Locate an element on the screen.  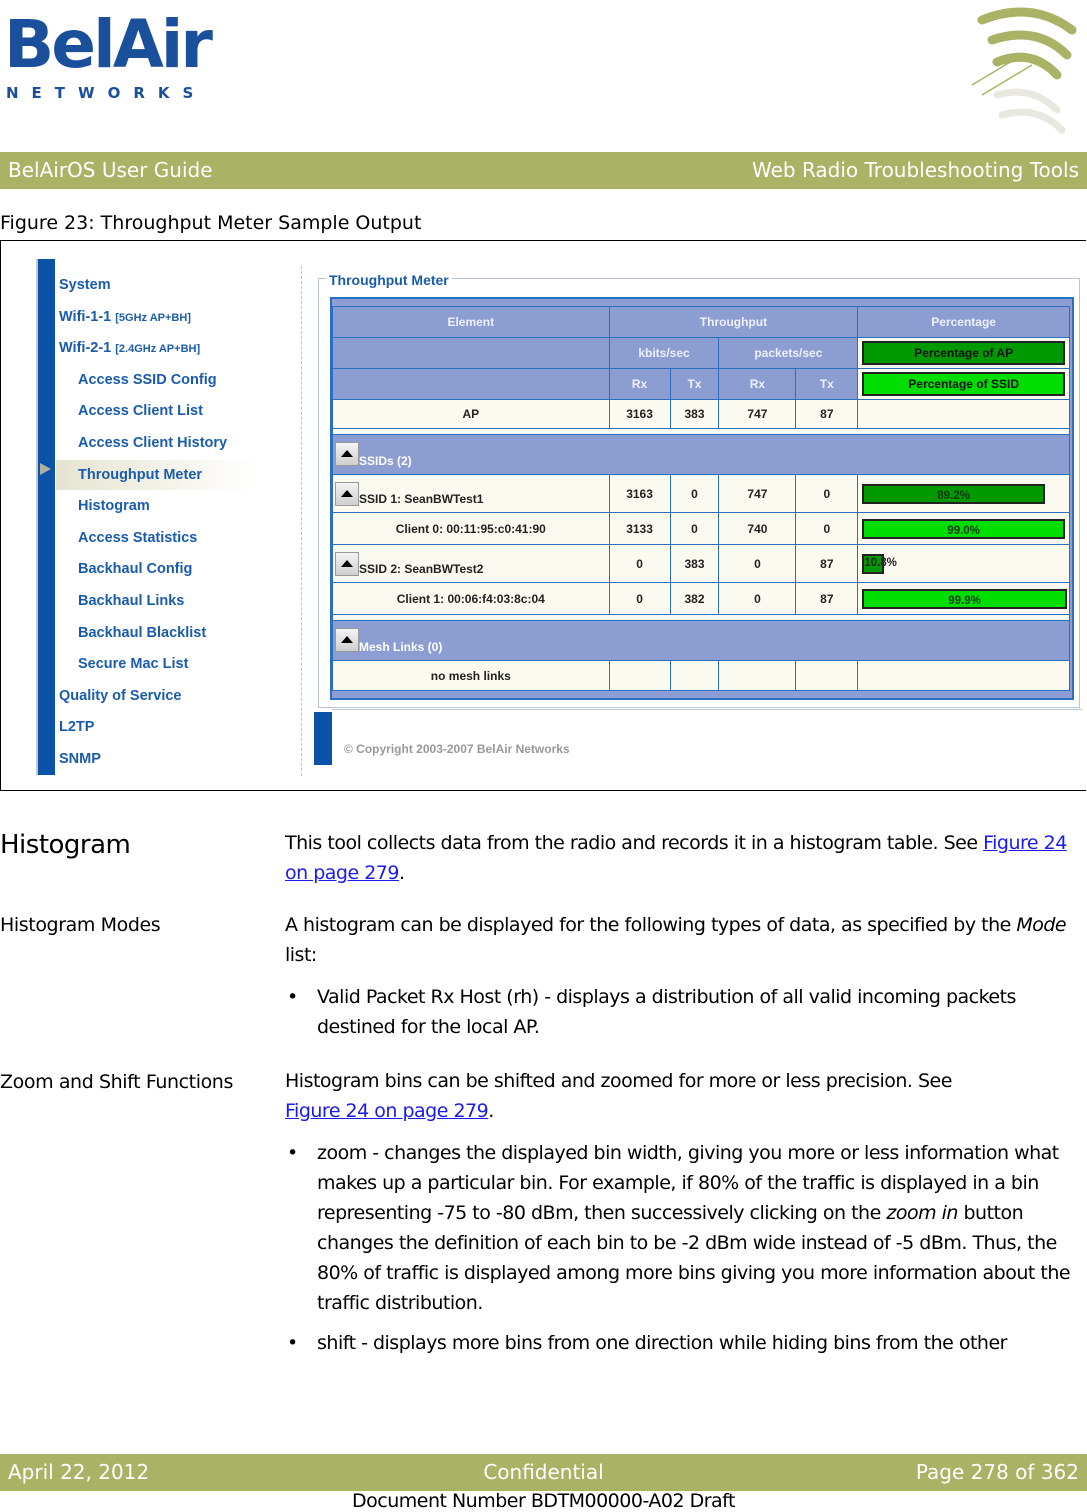
section-title: Web Radio Troubleshooting Tools is located at coordinates (915, 170).